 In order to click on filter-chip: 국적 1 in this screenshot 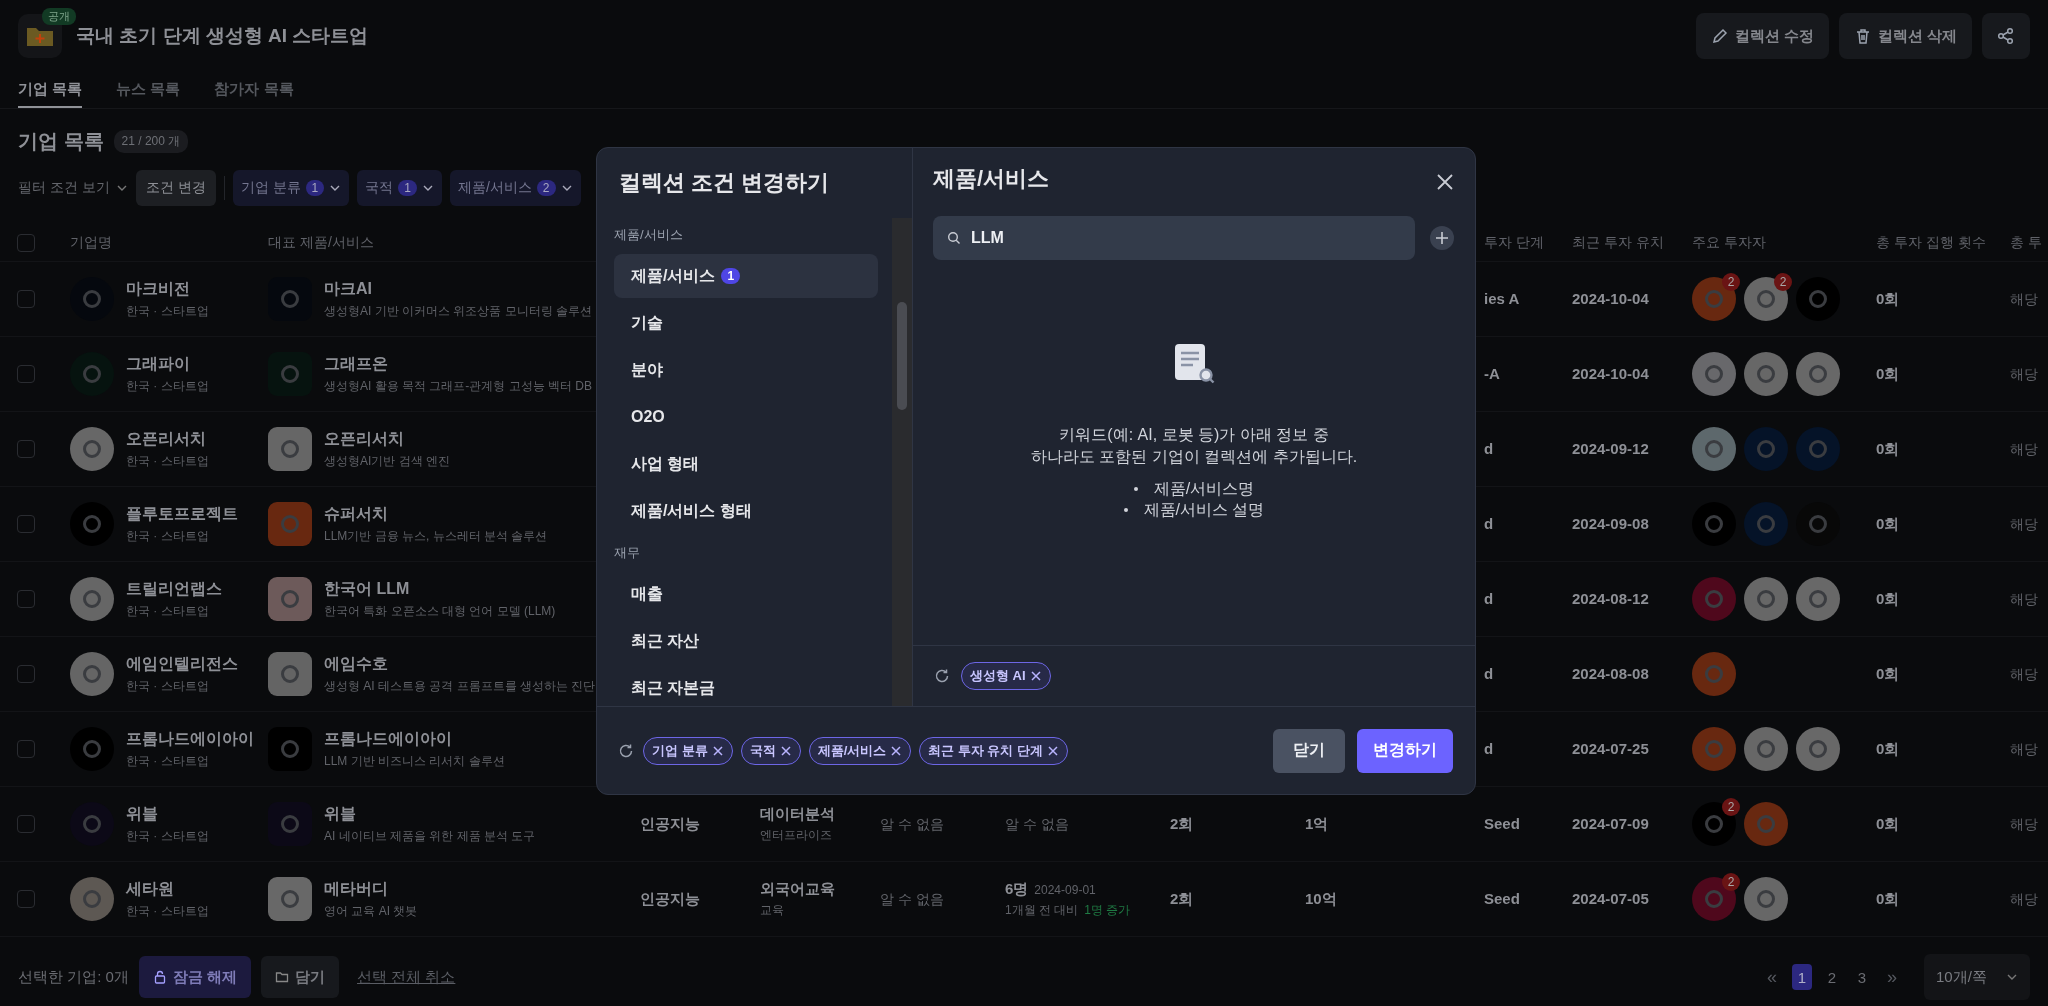, I will do `click(399, 188)`.